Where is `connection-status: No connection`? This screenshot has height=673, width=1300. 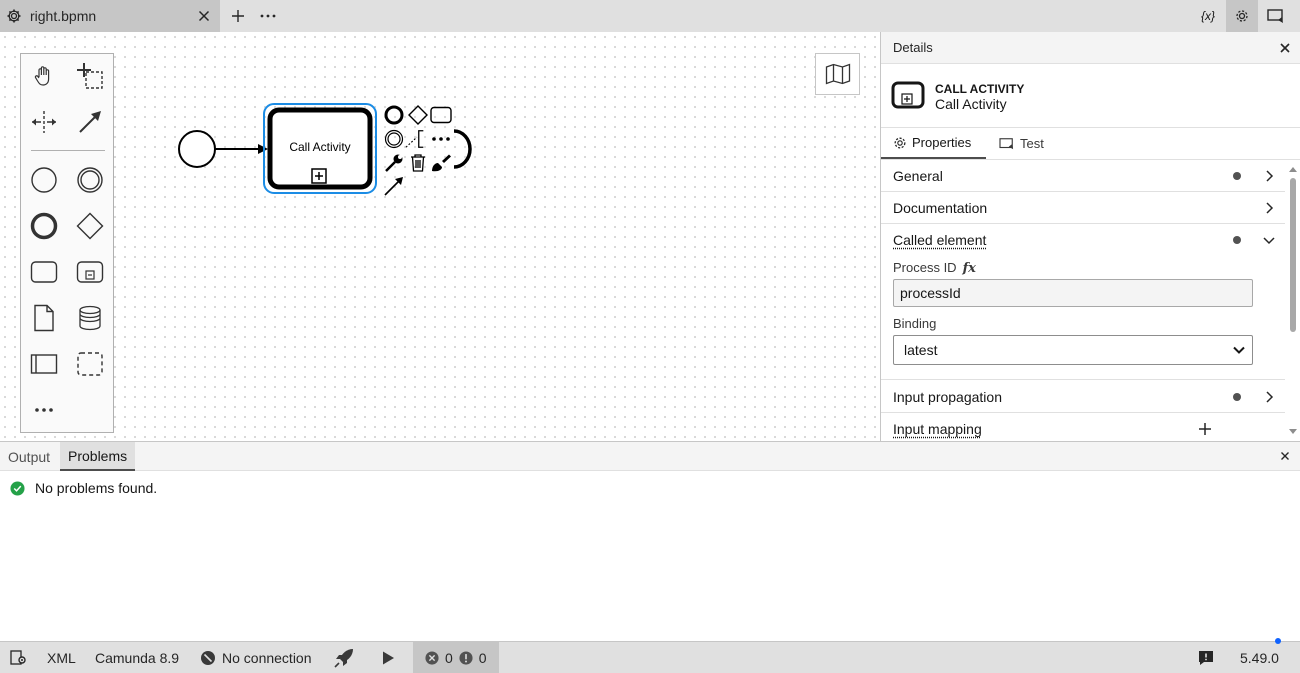
connection-status: No connection is located at coordinates (256, 657).